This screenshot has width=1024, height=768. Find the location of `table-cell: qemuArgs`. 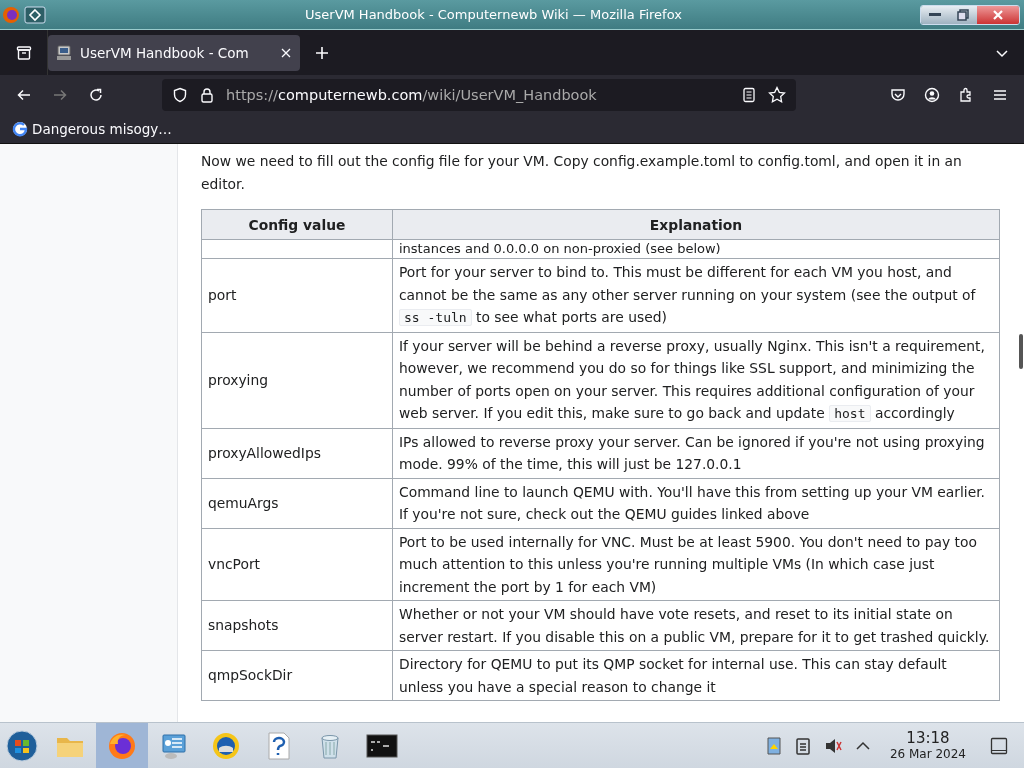

table-cell: qemuArgs is located at coordinates (297, 503).